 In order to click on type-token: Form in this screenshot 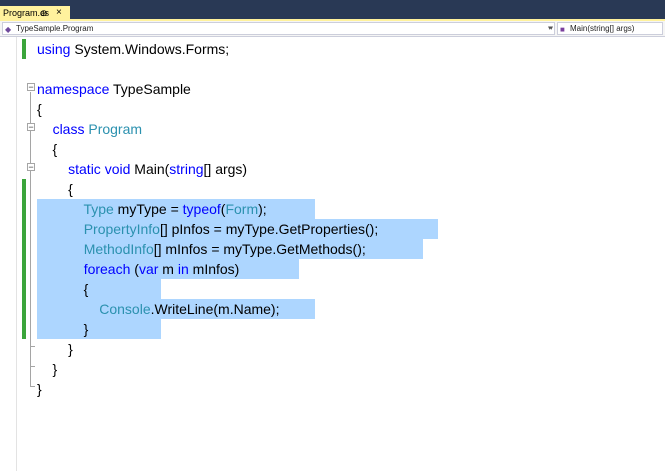, I will do `click(242, 209)`.